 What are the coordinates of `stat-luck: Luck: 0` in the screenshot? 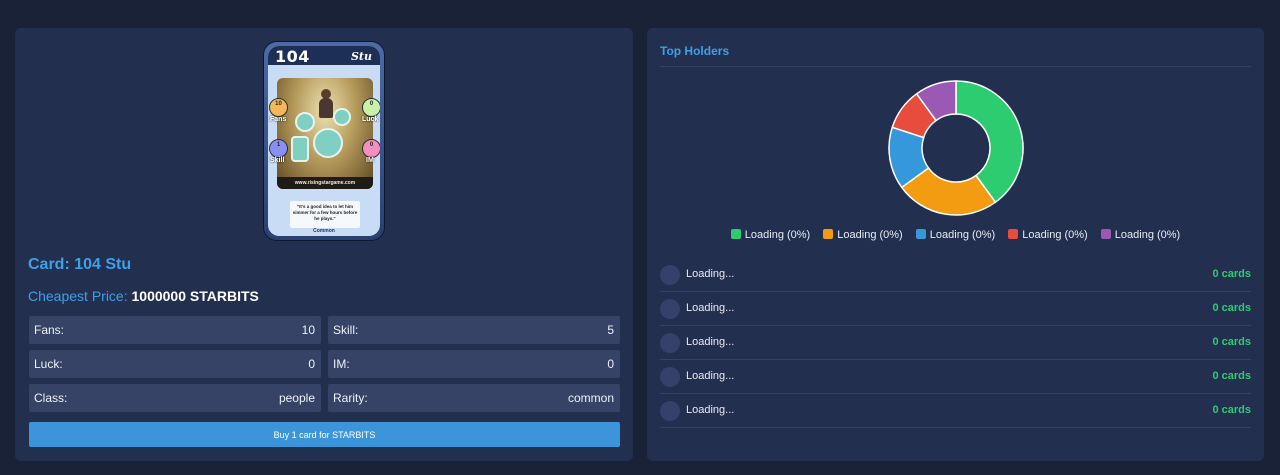 It's located at (175, 364).